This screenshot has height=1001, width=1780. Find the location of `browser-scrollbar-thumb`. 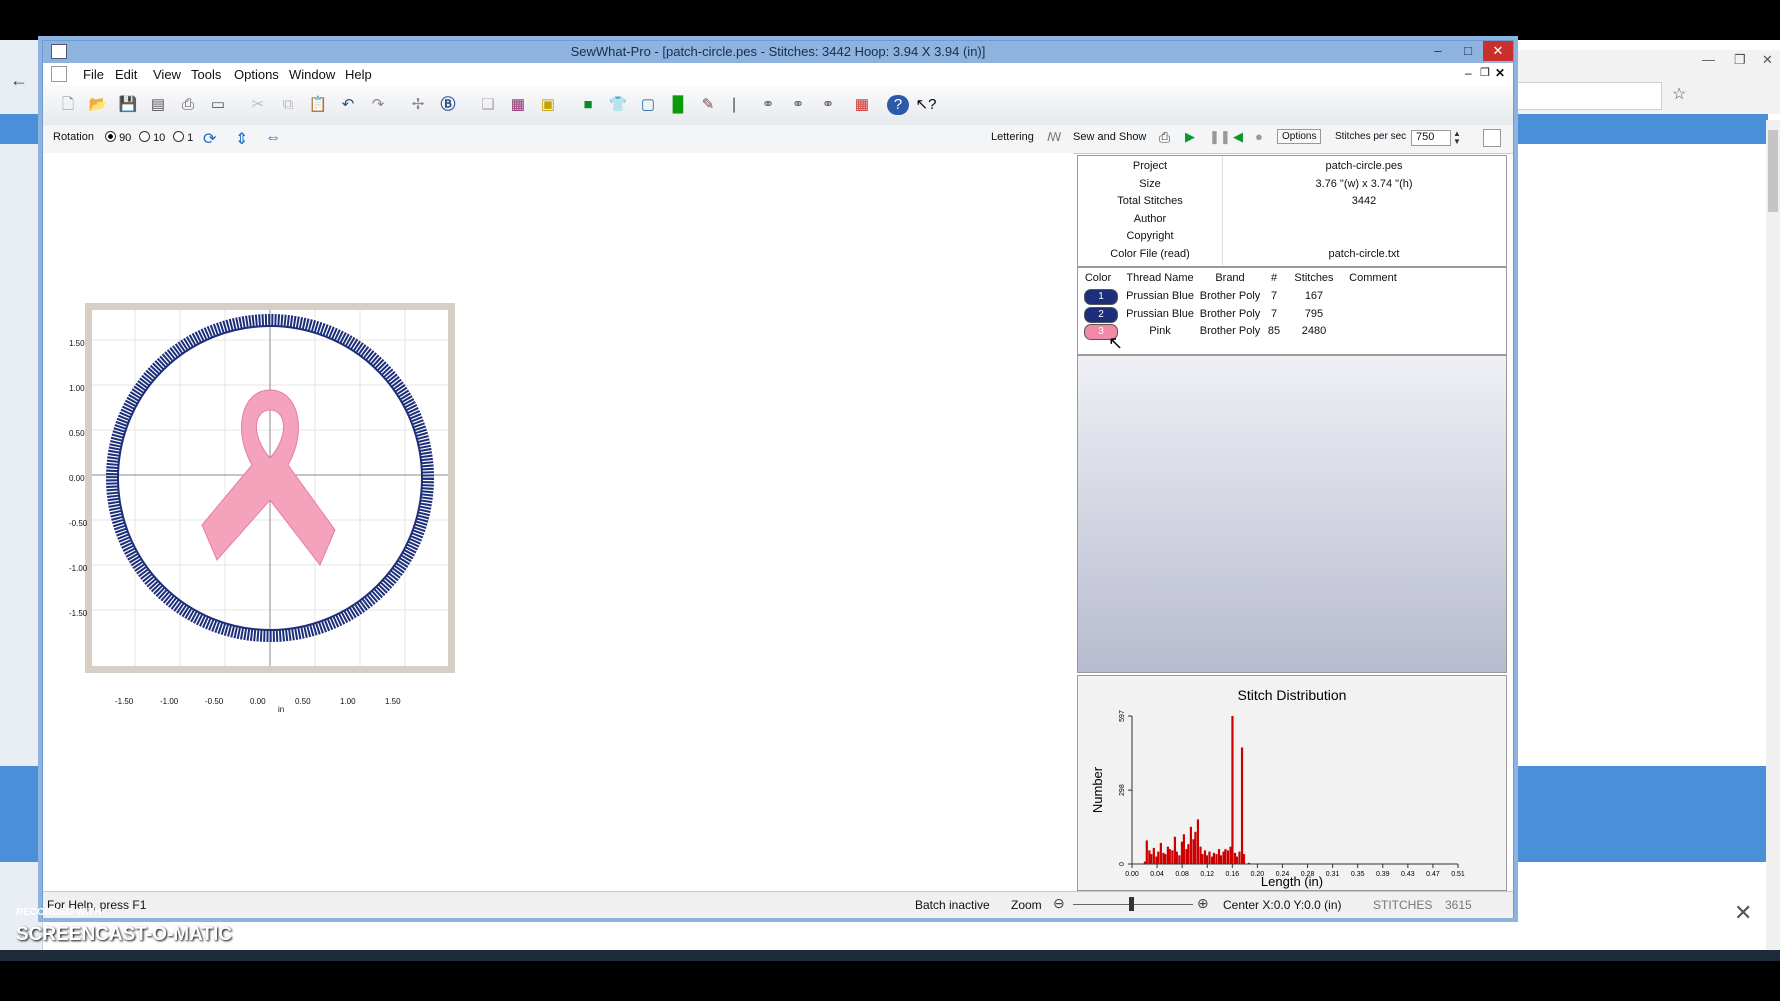

browser-scrollbar-thumb is located at coordinates (1773, 171).